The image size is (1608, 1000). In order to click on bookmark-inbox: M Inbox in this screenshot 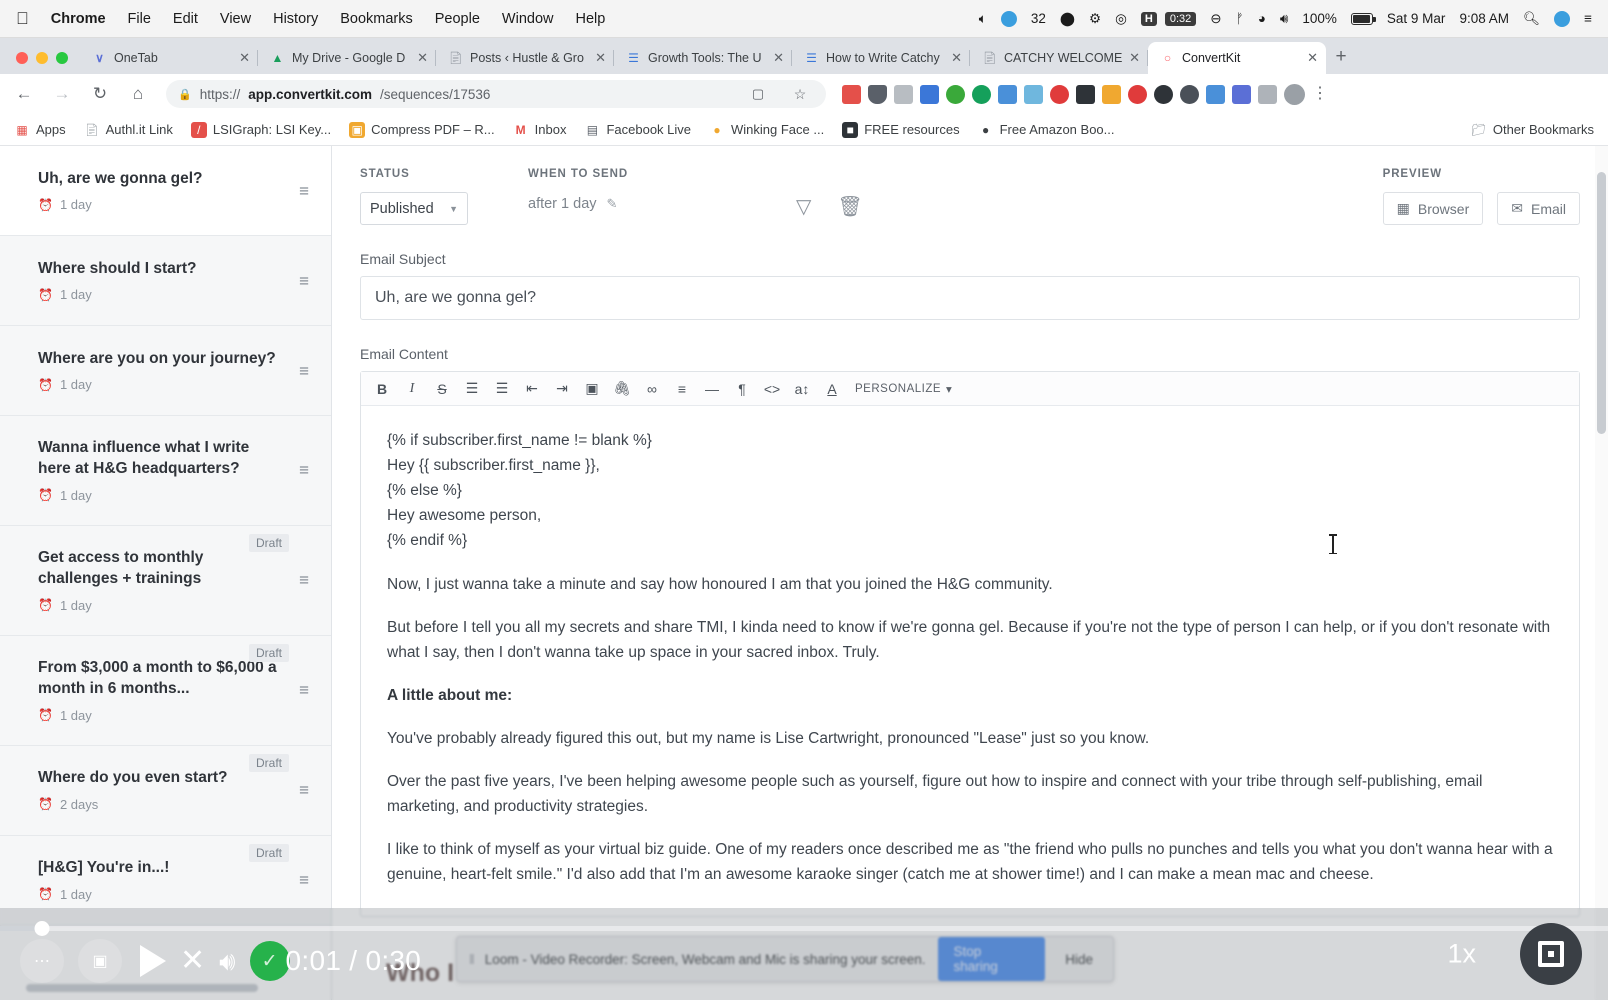, I will do `click(540, 130)`.